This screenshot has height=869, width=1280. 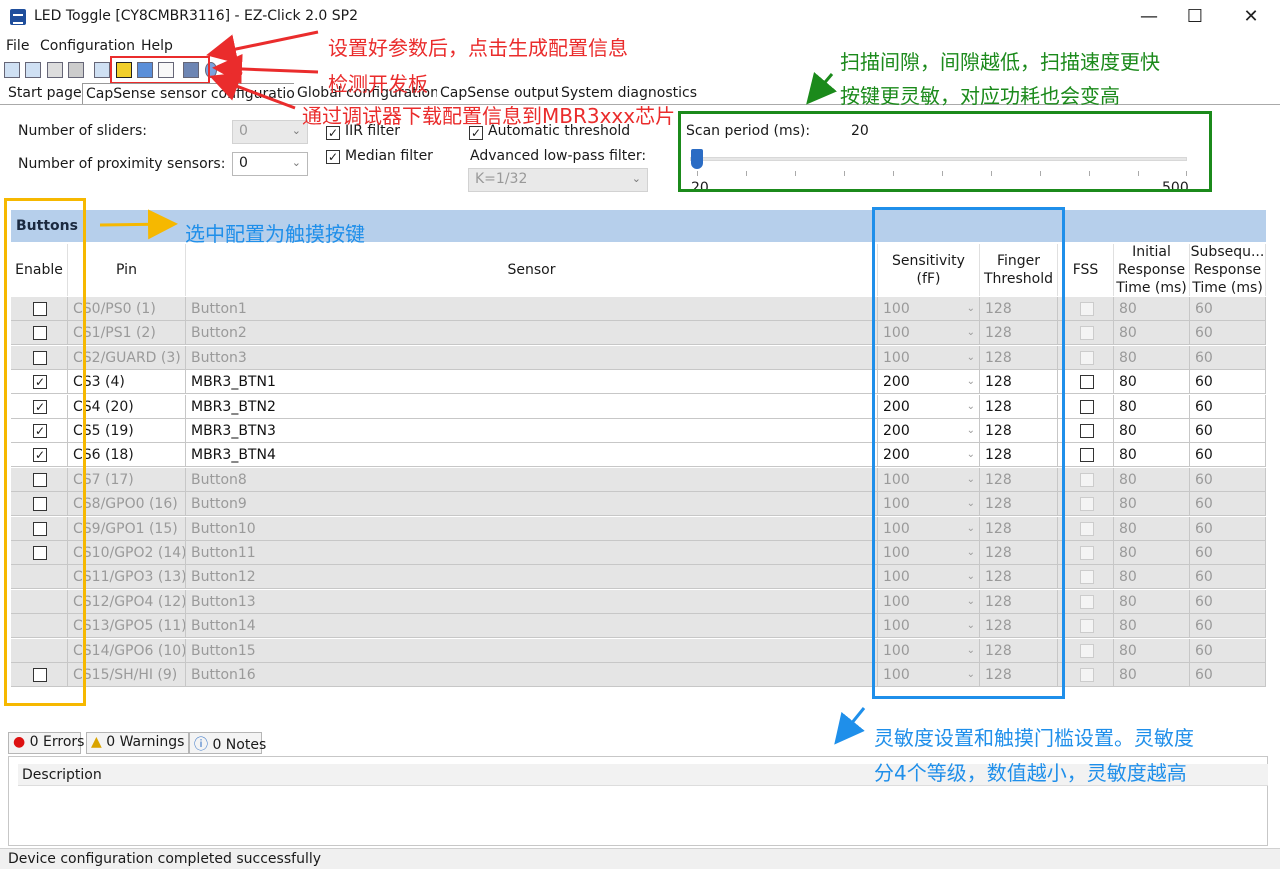 I want to click on sensor-name-cell: Button16, so click(x=532, y=675).